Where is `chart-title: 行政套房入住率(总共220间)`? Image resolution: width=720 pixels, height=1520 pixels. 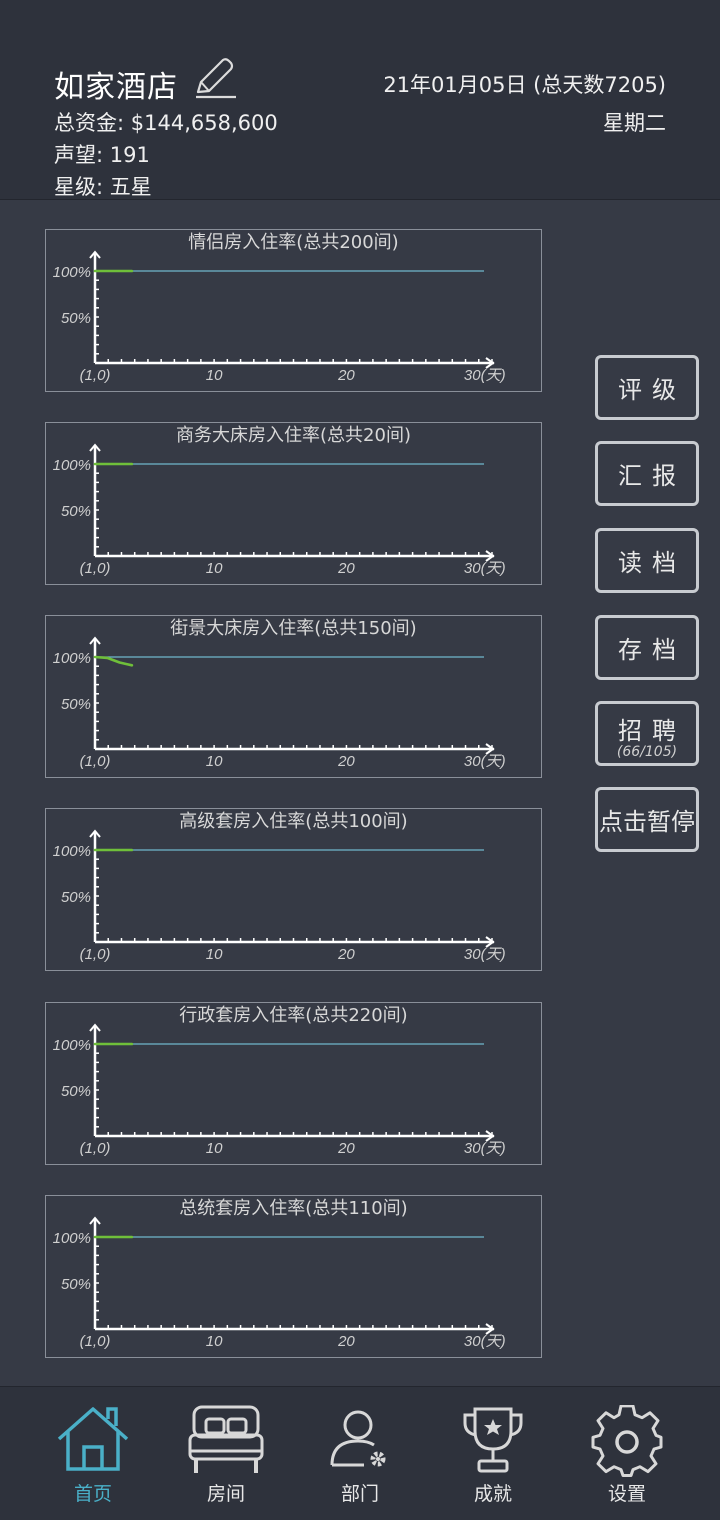
chart-title: 行政套房入住率(总共220间) is located at coordinates (293, 1015).